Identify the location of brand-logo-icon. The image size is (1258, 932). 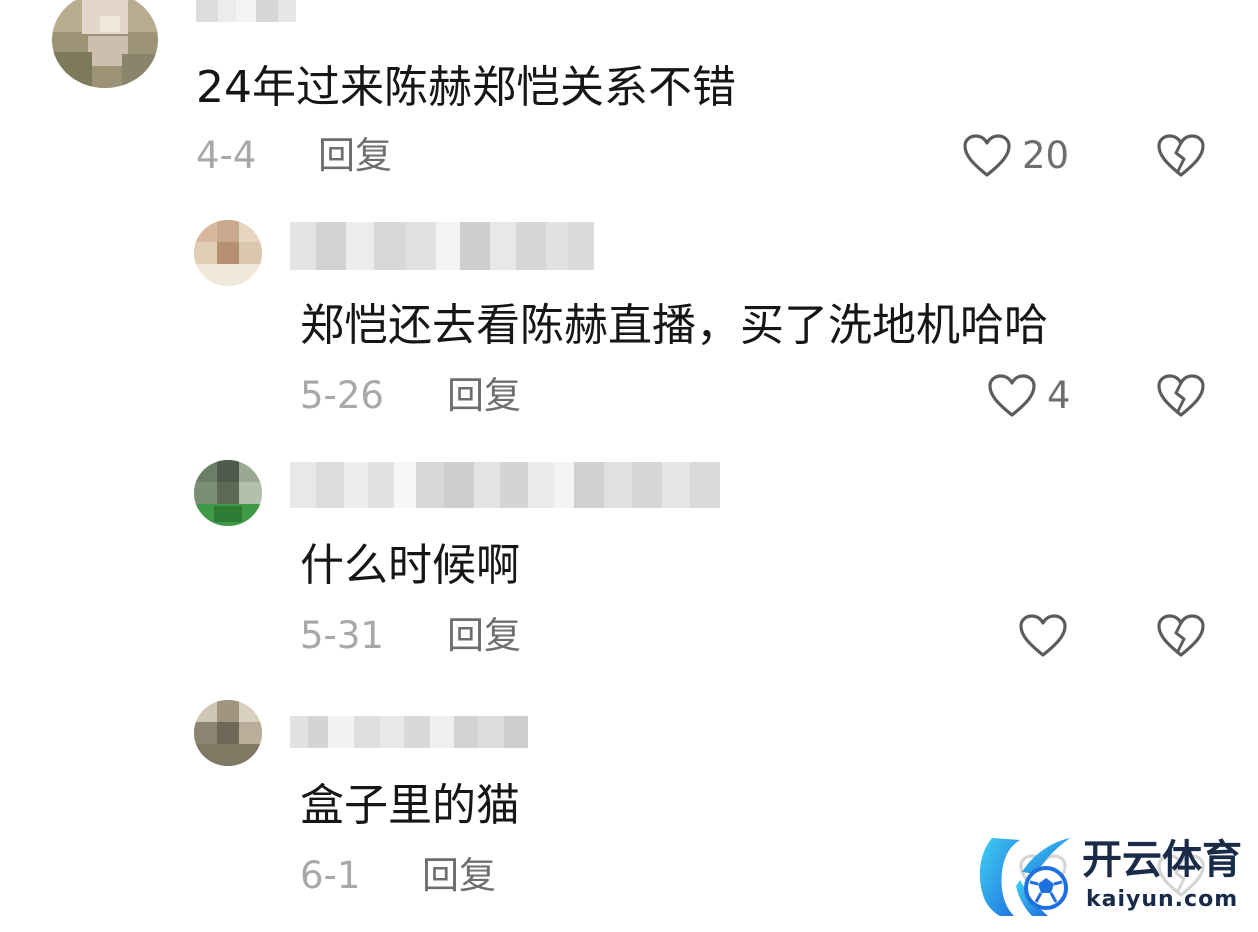
(1024, 877).